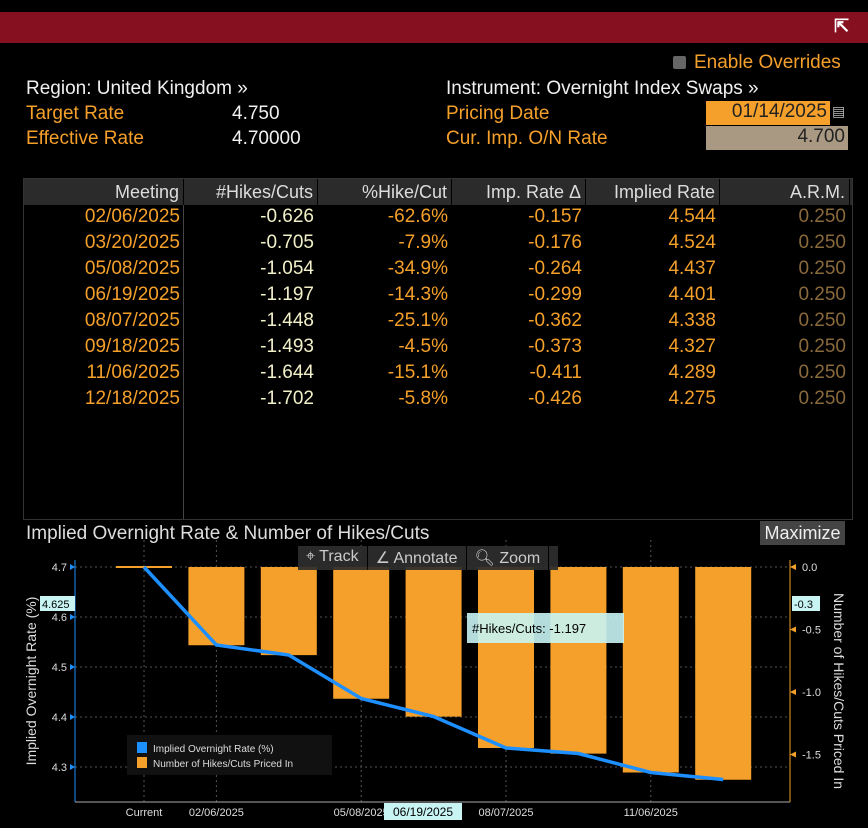 Image resolution: width=868 pixels, height=828 pixels. I want to click on chart-toolbar: ⌖ Track ∠ Annotate 🔍︎ Zoom, so click(428, 558).